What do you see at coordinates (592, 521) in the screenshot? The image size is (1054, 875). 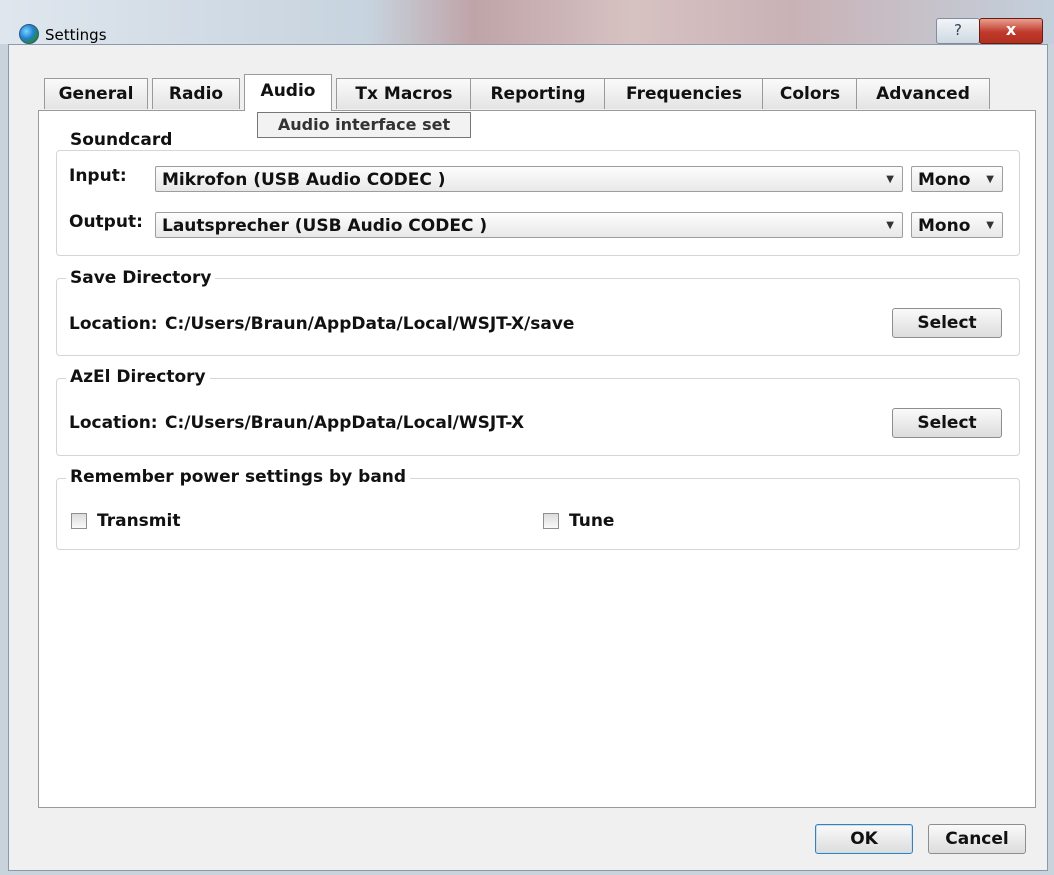 I see `tune-label: Tune` at bounding box center [592, 521].